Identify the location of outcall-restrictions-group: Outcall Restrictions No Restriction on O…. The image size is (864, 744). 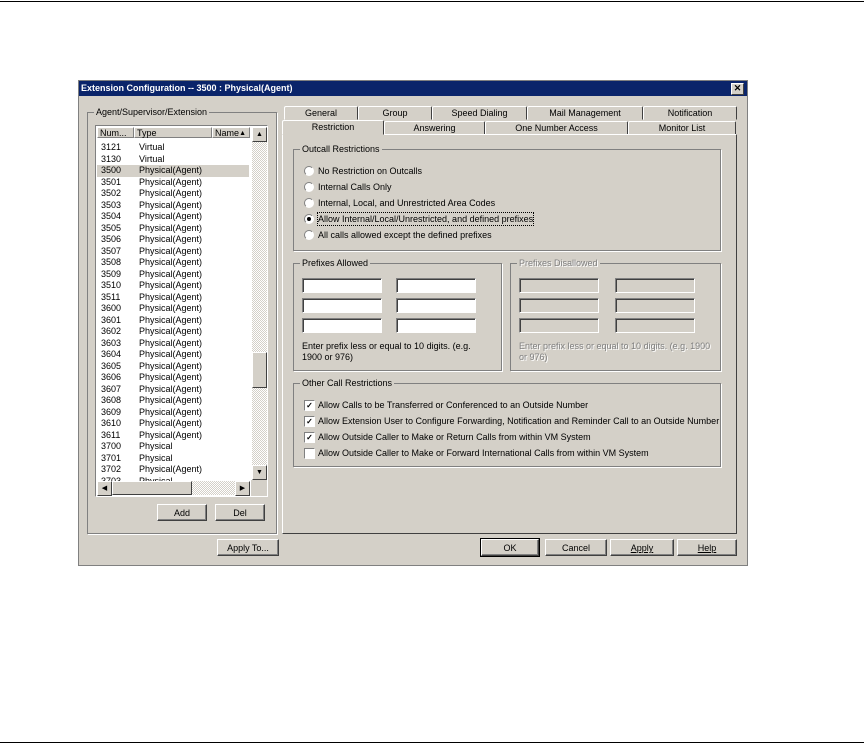
(507, 197).